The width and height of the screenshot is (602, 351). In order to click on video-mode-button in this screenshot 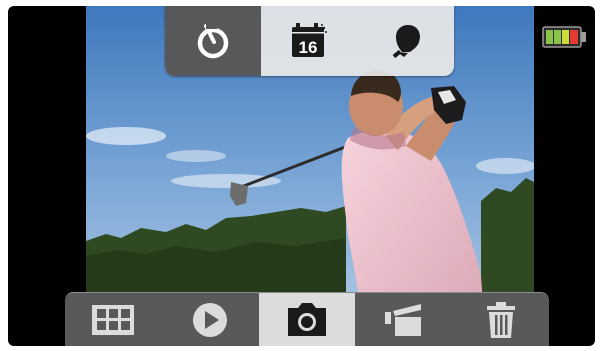, I will do `click(403, 319)`.